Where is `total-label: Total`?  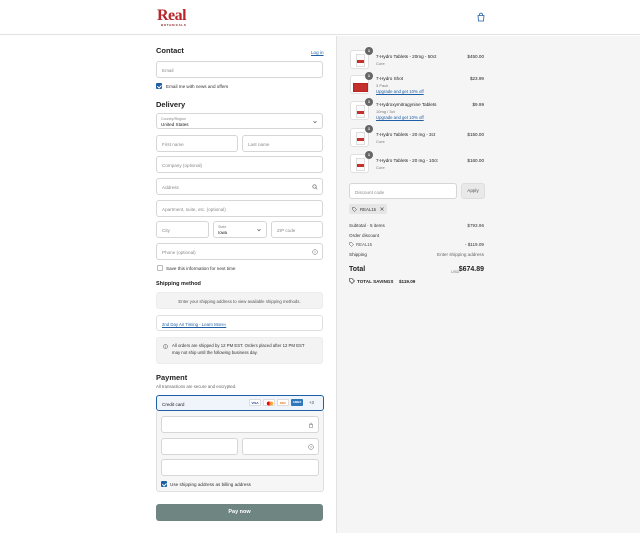
total-label: Total is located at coordinates (357, 269).